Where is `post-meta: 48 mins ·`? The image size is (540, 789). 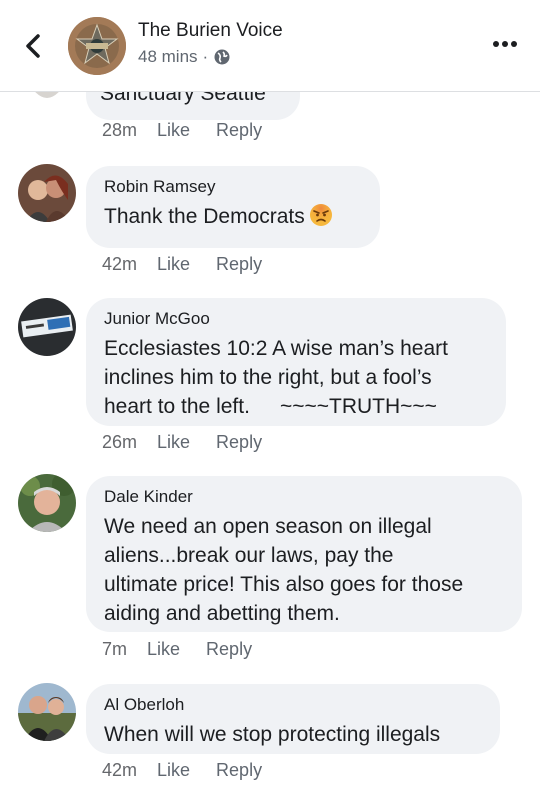
post-meta: 48 mins · is located at coordinates (184, 57).